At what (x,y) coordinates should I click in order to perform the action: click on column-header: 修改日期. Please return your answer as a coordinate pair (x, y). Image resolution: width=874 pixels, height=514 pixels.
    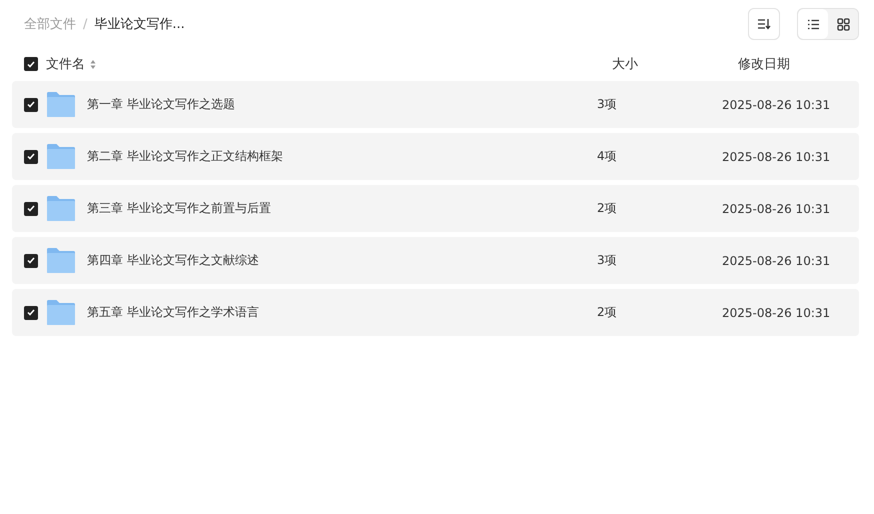
    Looking at the image, I should click on (764, 64).